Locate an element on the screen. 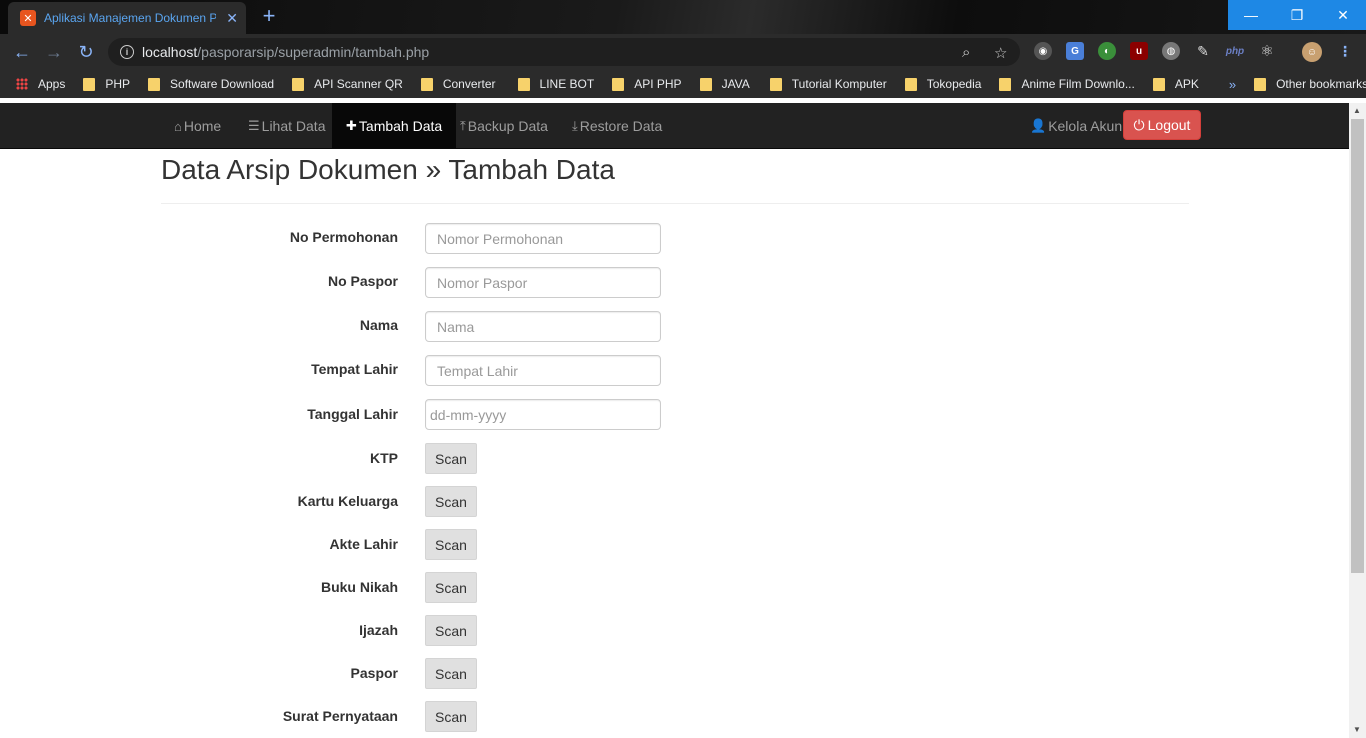 The width and height of the screenshot is (1366, 738). bookmark-apk: APK is located at coordinates (1190, 84).